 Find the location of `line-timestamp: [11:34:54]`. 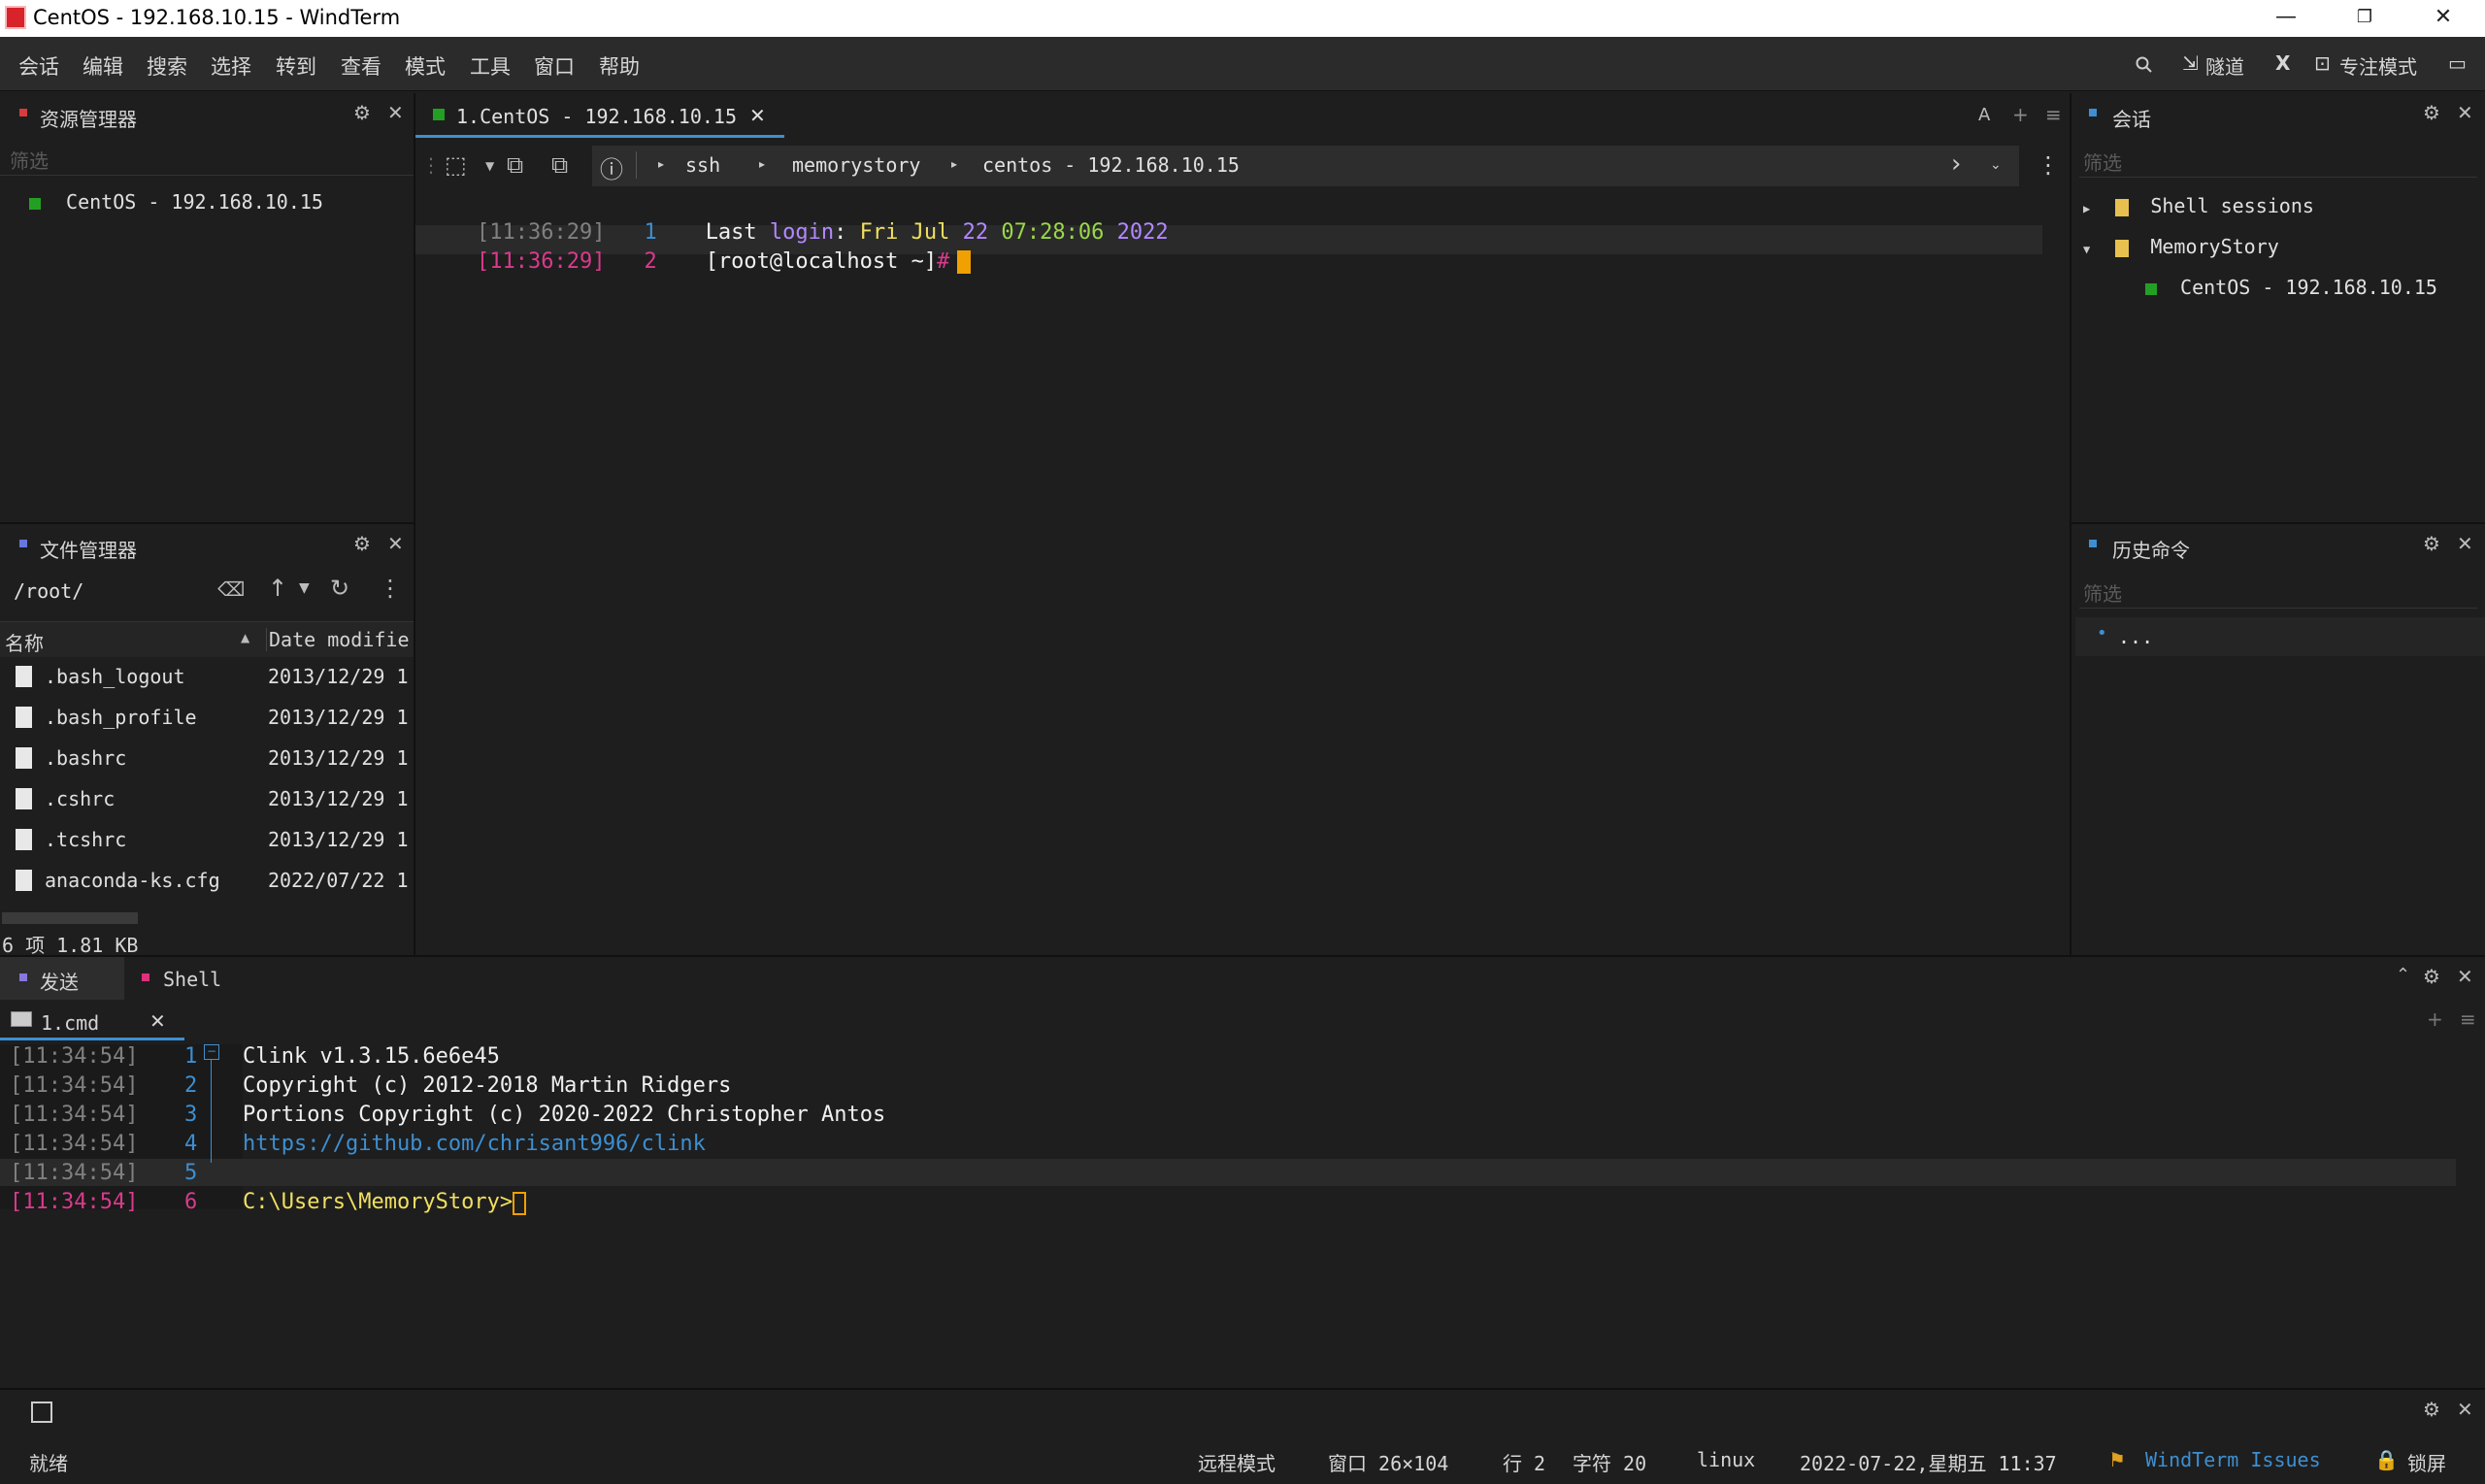

line-timestamp: [11:34:54] is located at coordinates (74, 1115).